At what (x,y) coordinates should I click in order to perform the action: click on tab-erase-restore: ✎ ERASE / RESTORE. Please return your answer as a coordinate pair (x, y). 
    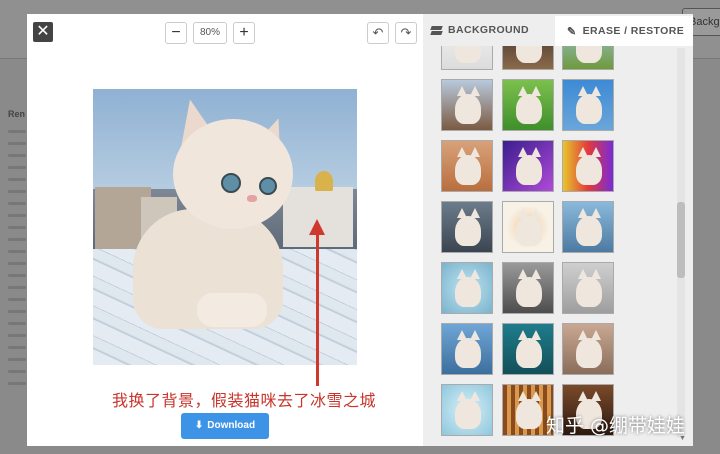
    Looking at the image, I should click on (624, 31).